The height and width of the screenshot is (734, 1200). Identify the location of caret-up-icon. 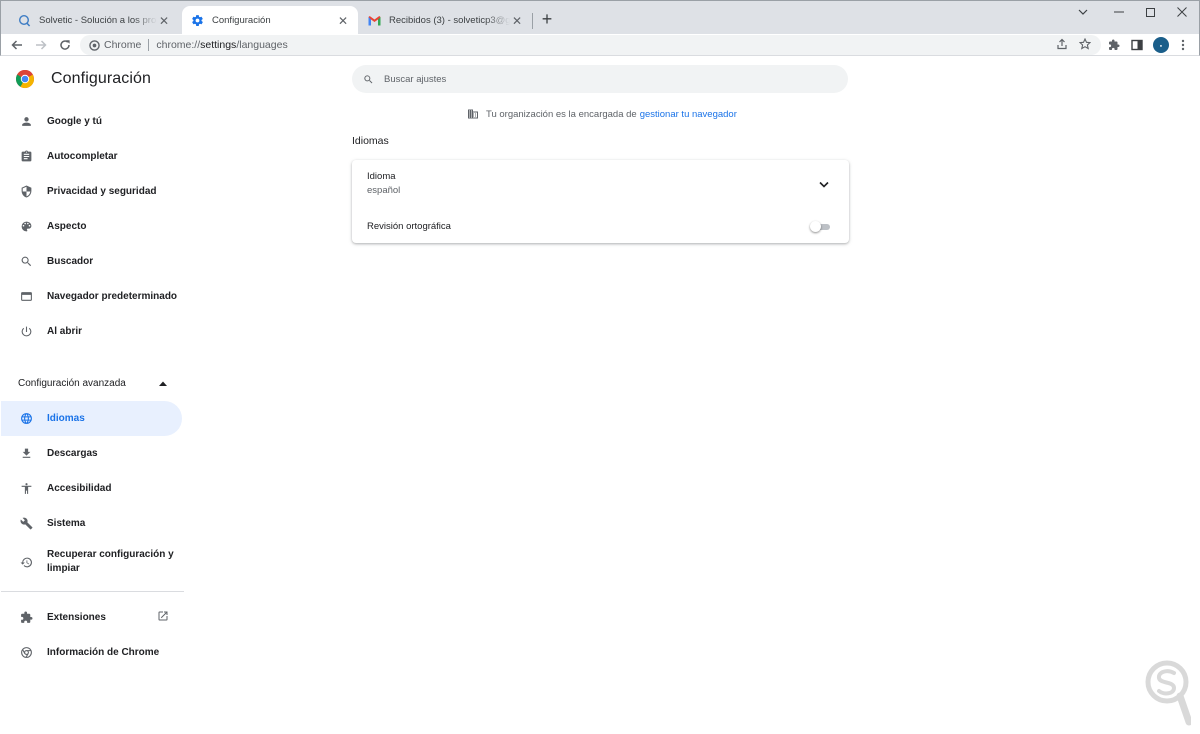
(163, 383).